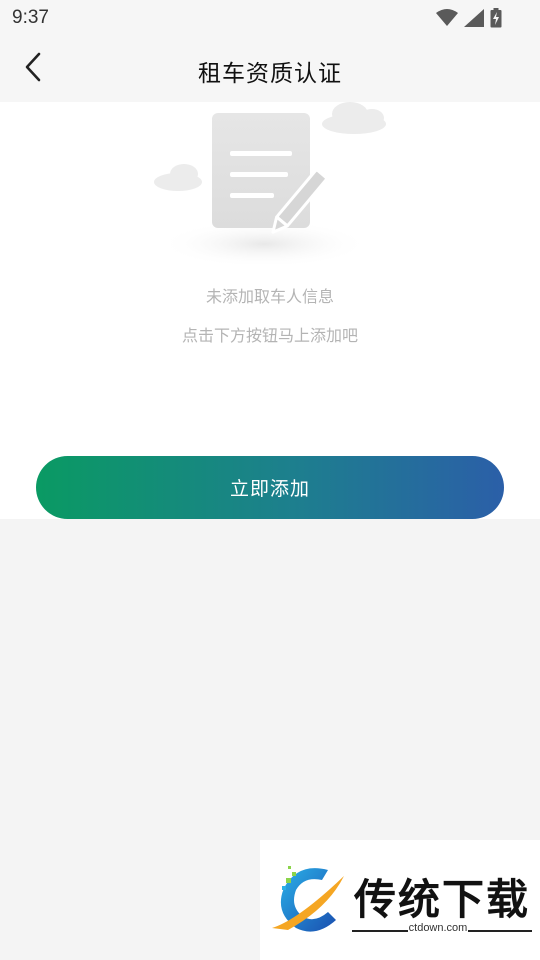  I want to click on watermark: 传统下载 ctdown.com, so click(400, 900).